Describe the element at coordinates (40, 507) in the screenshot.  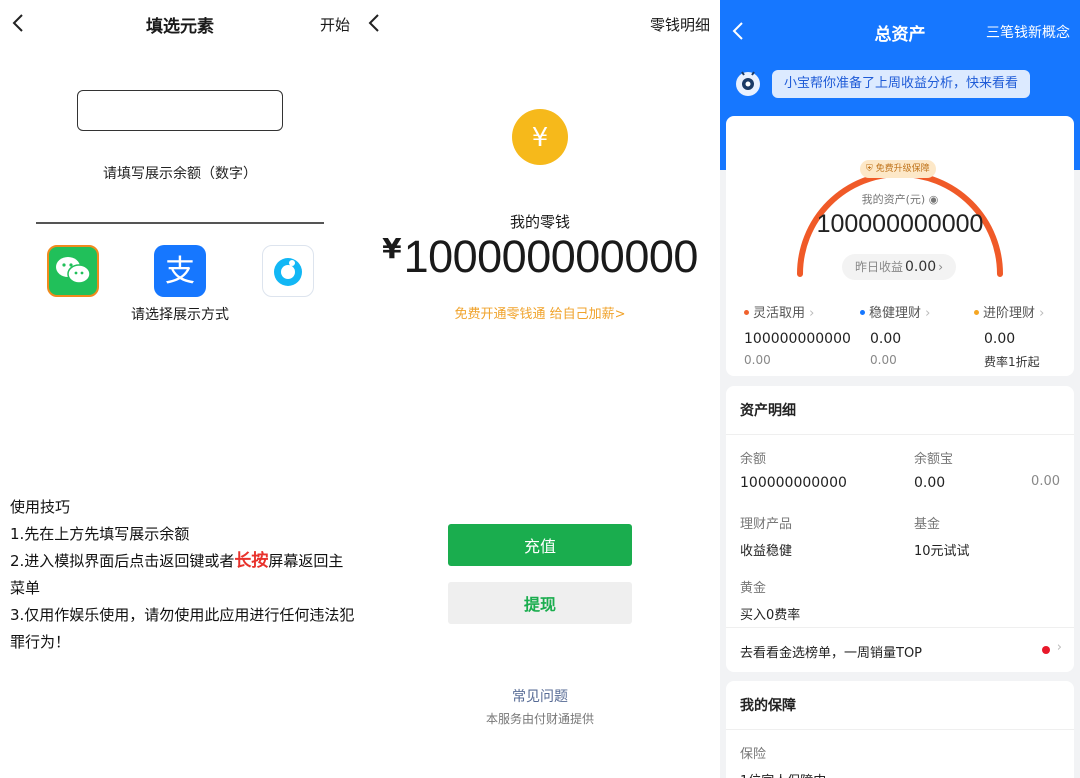
I see `tips-title: 使用技巧` at that location.